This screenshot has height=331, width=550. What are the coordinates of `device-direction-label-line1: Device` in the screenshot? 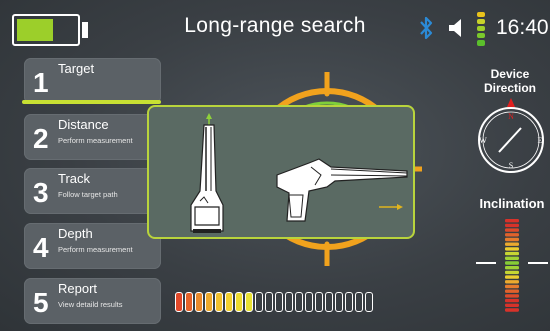 It's located at (510, 74).